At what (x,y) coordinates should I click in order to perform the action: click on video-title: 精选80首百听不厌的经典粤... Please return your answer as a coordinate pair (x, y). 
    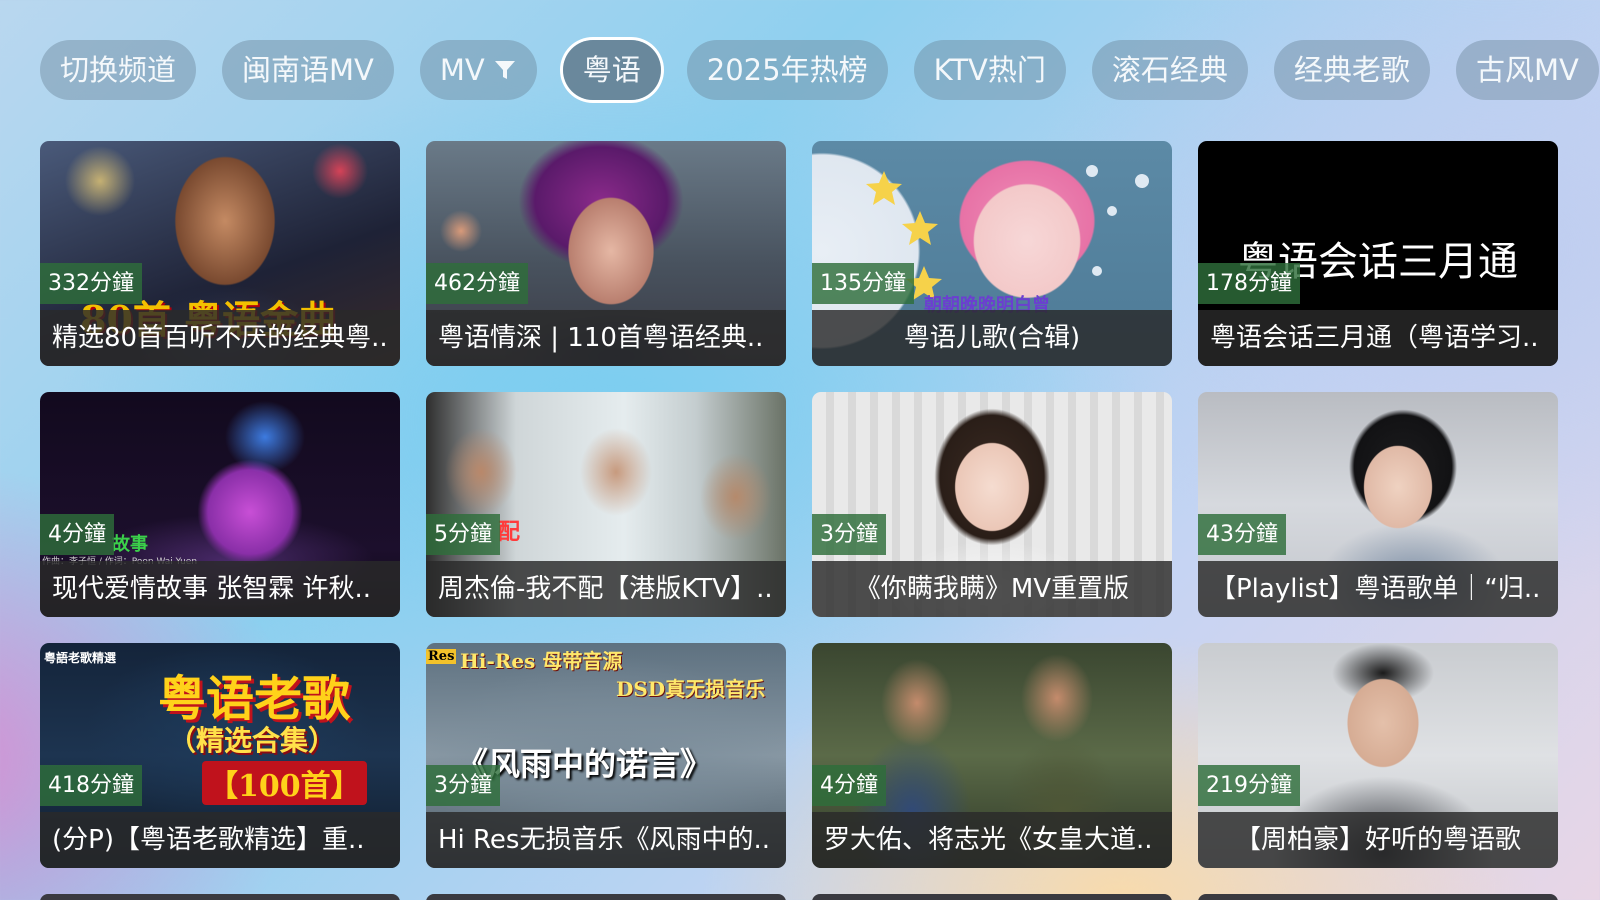
    Looking at the image, I should click on (220, 338).